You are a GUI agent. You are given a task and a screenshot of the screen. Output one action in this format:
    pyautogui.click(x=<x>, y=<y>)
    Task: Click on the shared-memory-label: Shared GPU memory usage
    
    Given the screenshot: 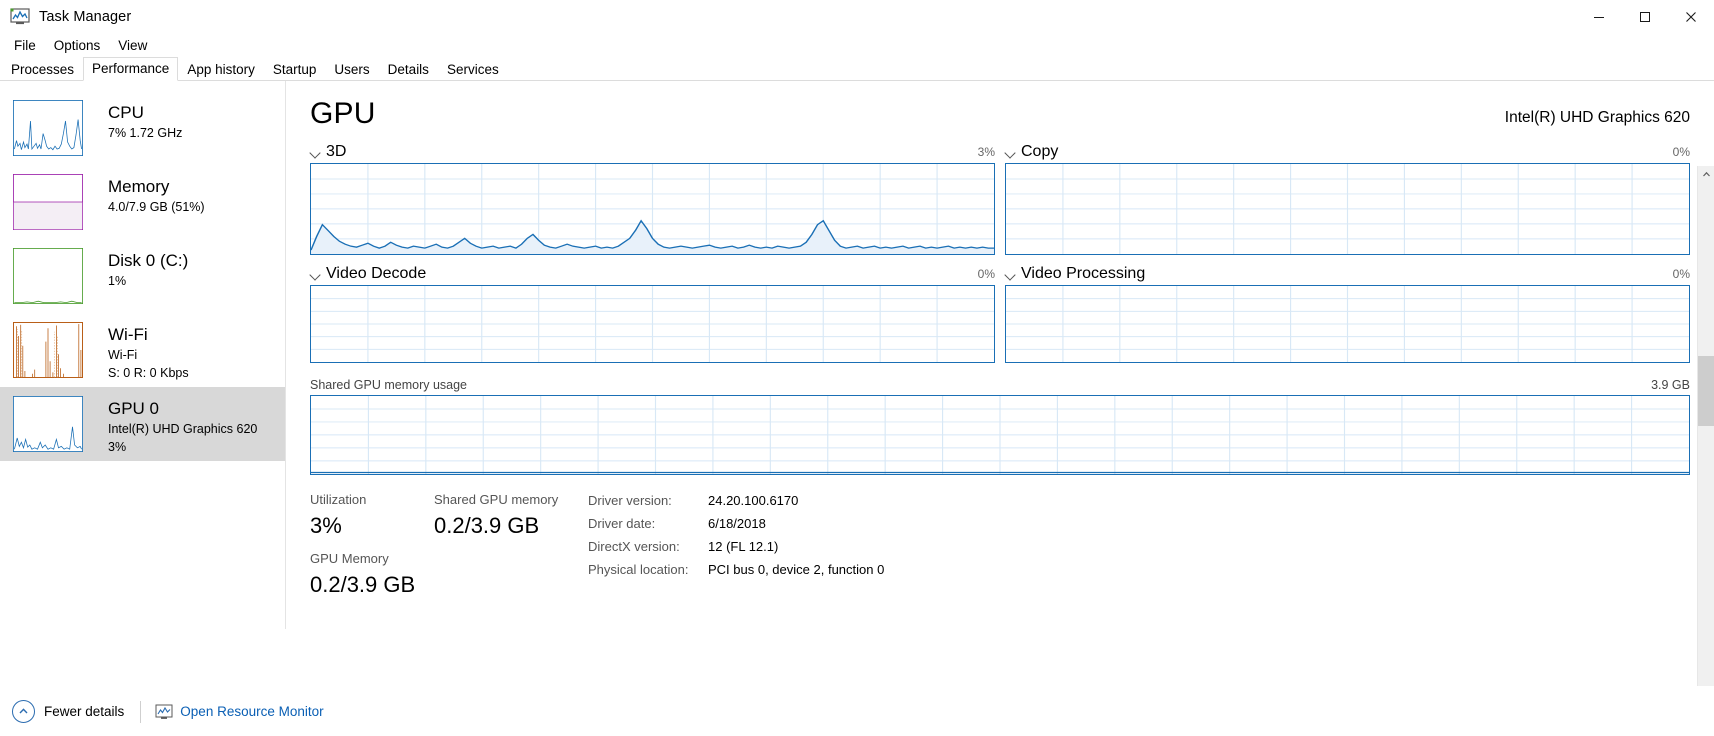 What is the action you would take?
    pyautogui.click(x=389, y=385)
    